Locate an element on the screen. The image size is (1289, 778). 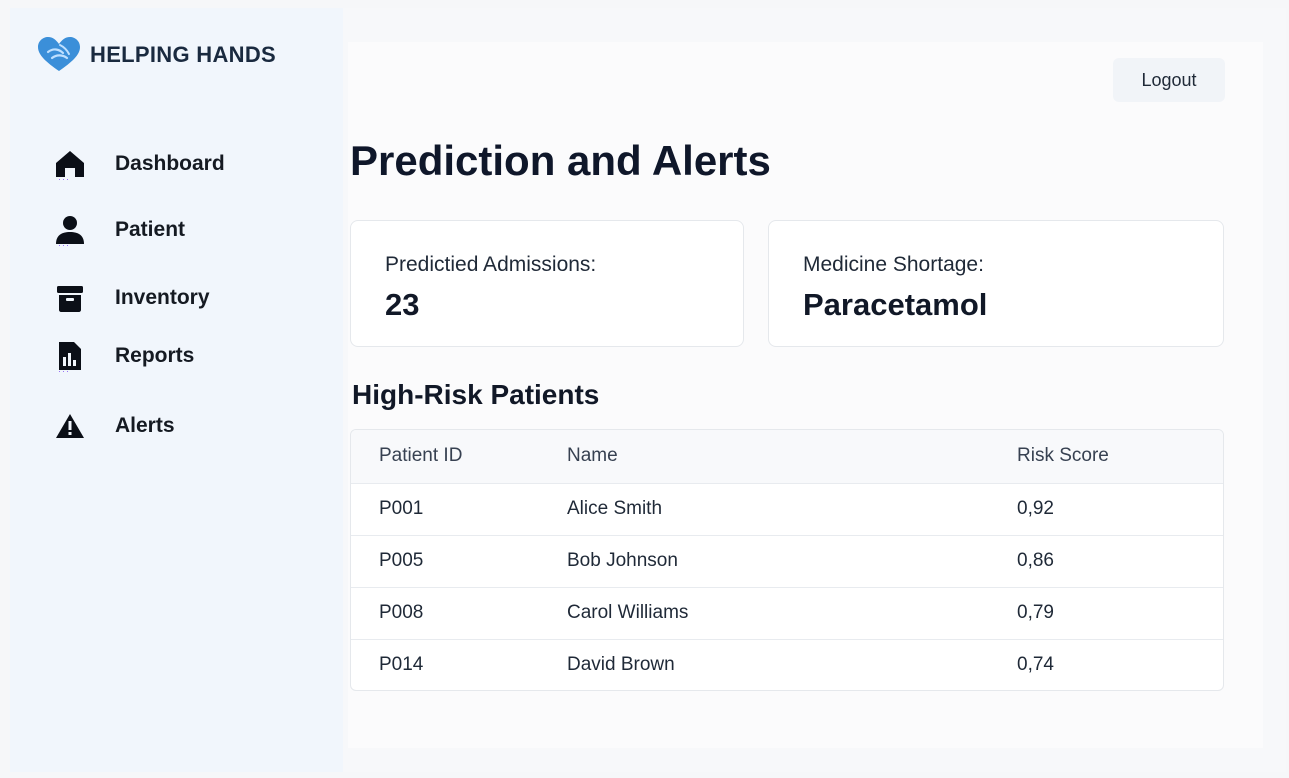
sidebar-item-inventory: Inventory is located at coordinates (130, 298).